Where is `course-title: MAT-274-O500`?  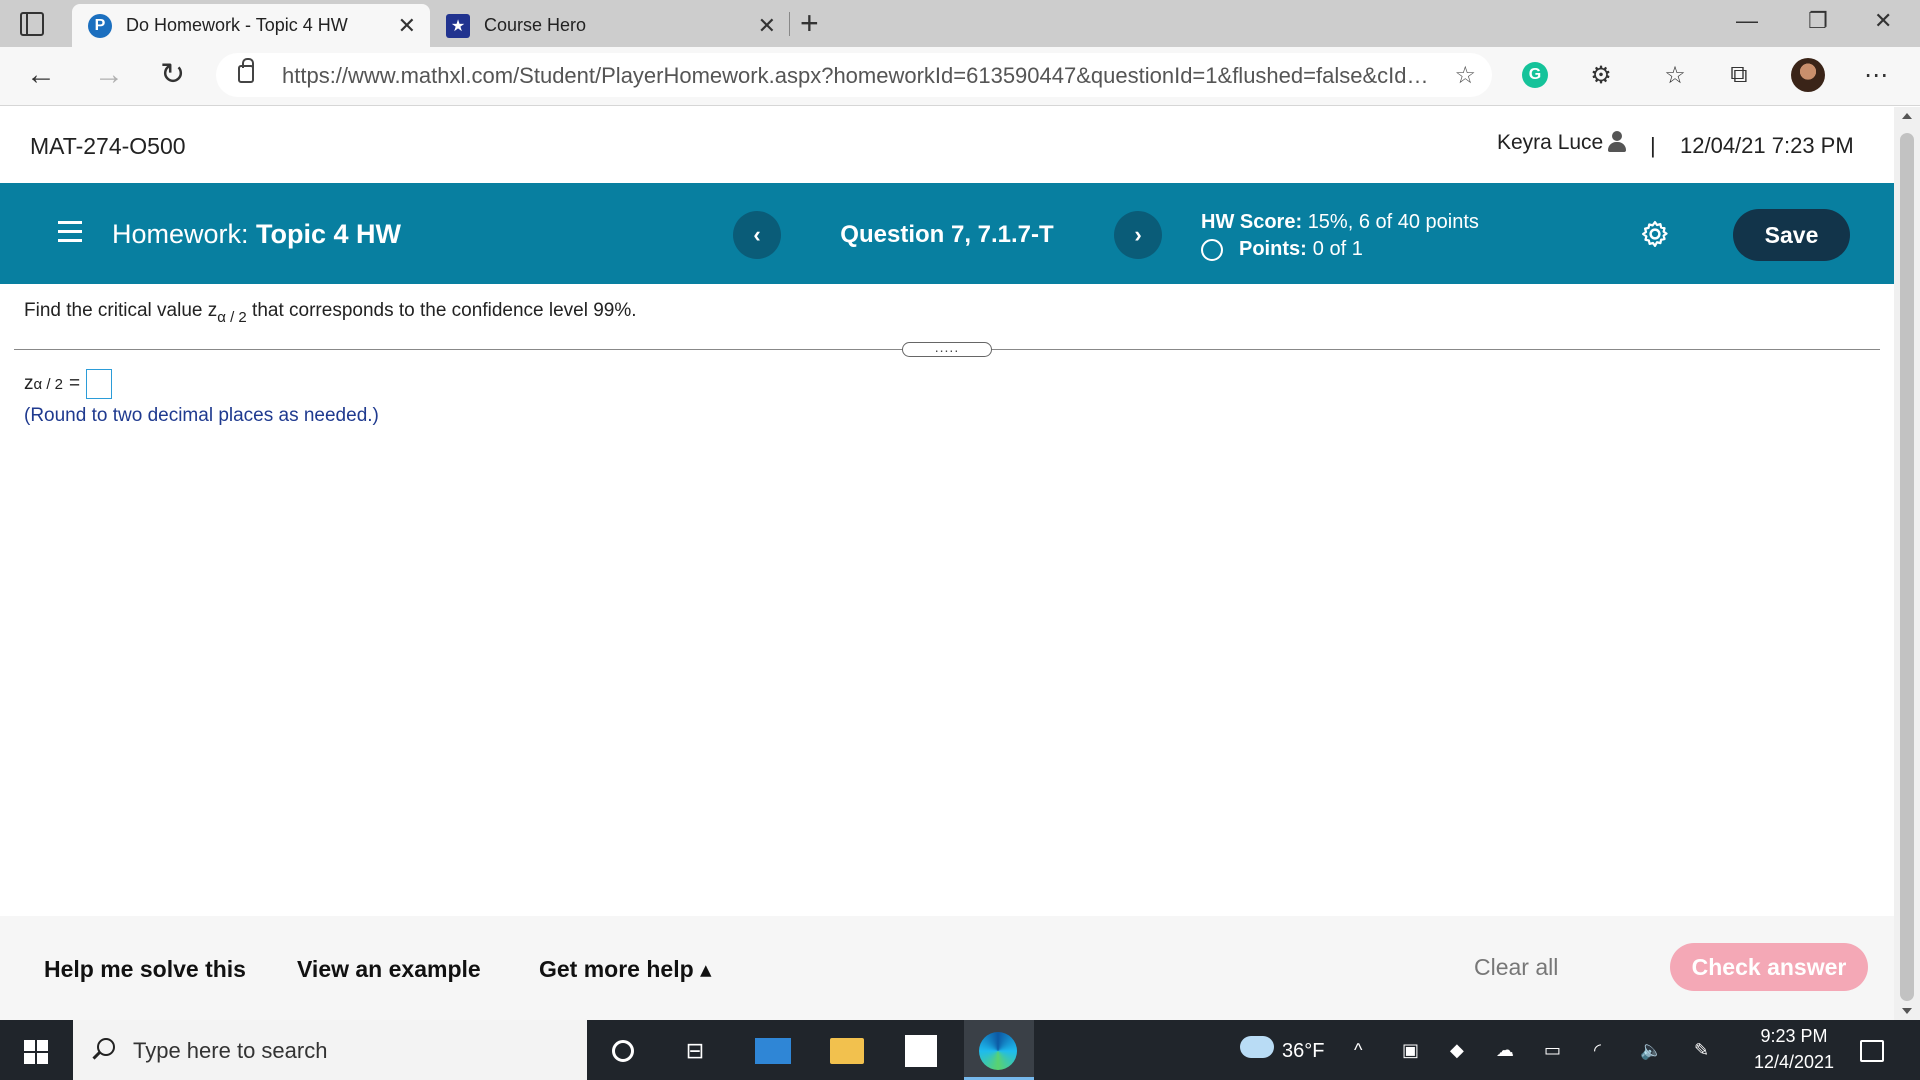 course-title: MAT-274-O500 is located at coordinates (108, 146).